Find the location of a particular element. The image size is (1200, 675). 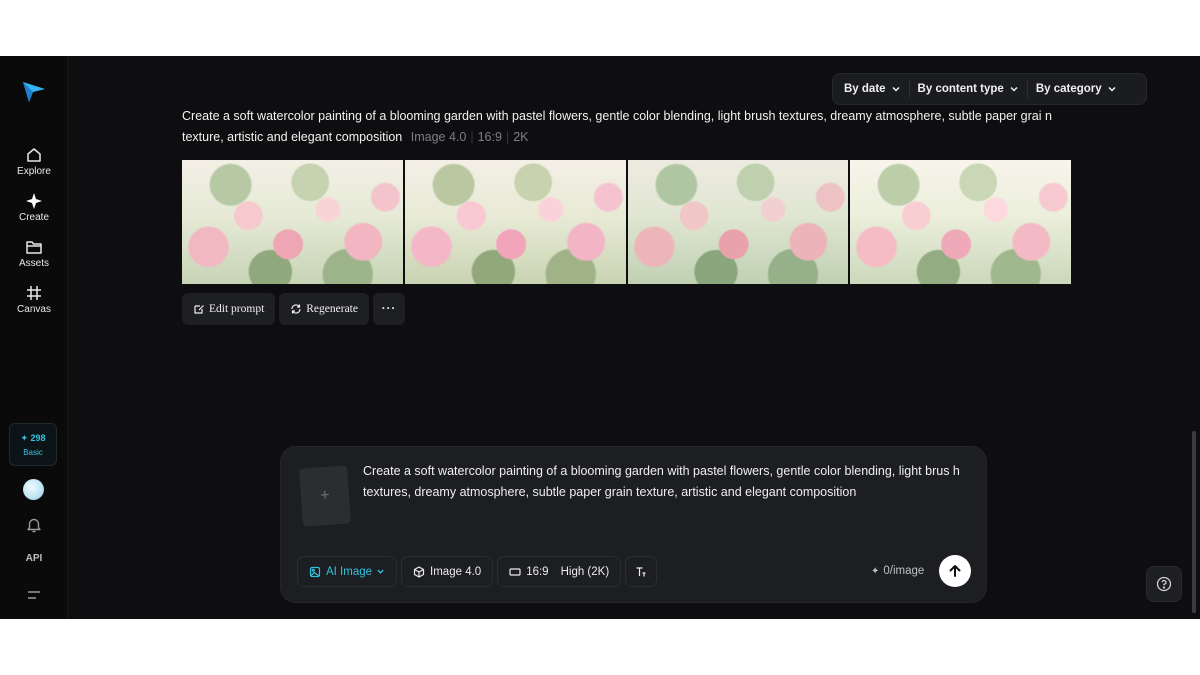

regenerate-button: Regenerate is located at coordinates (324, 309).